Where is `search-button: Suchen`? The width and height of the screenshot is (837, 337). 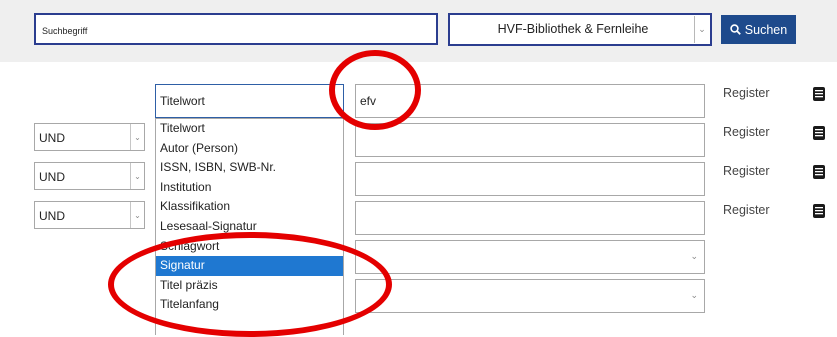 search-button: Suchen is located at coordinates (758, 29).